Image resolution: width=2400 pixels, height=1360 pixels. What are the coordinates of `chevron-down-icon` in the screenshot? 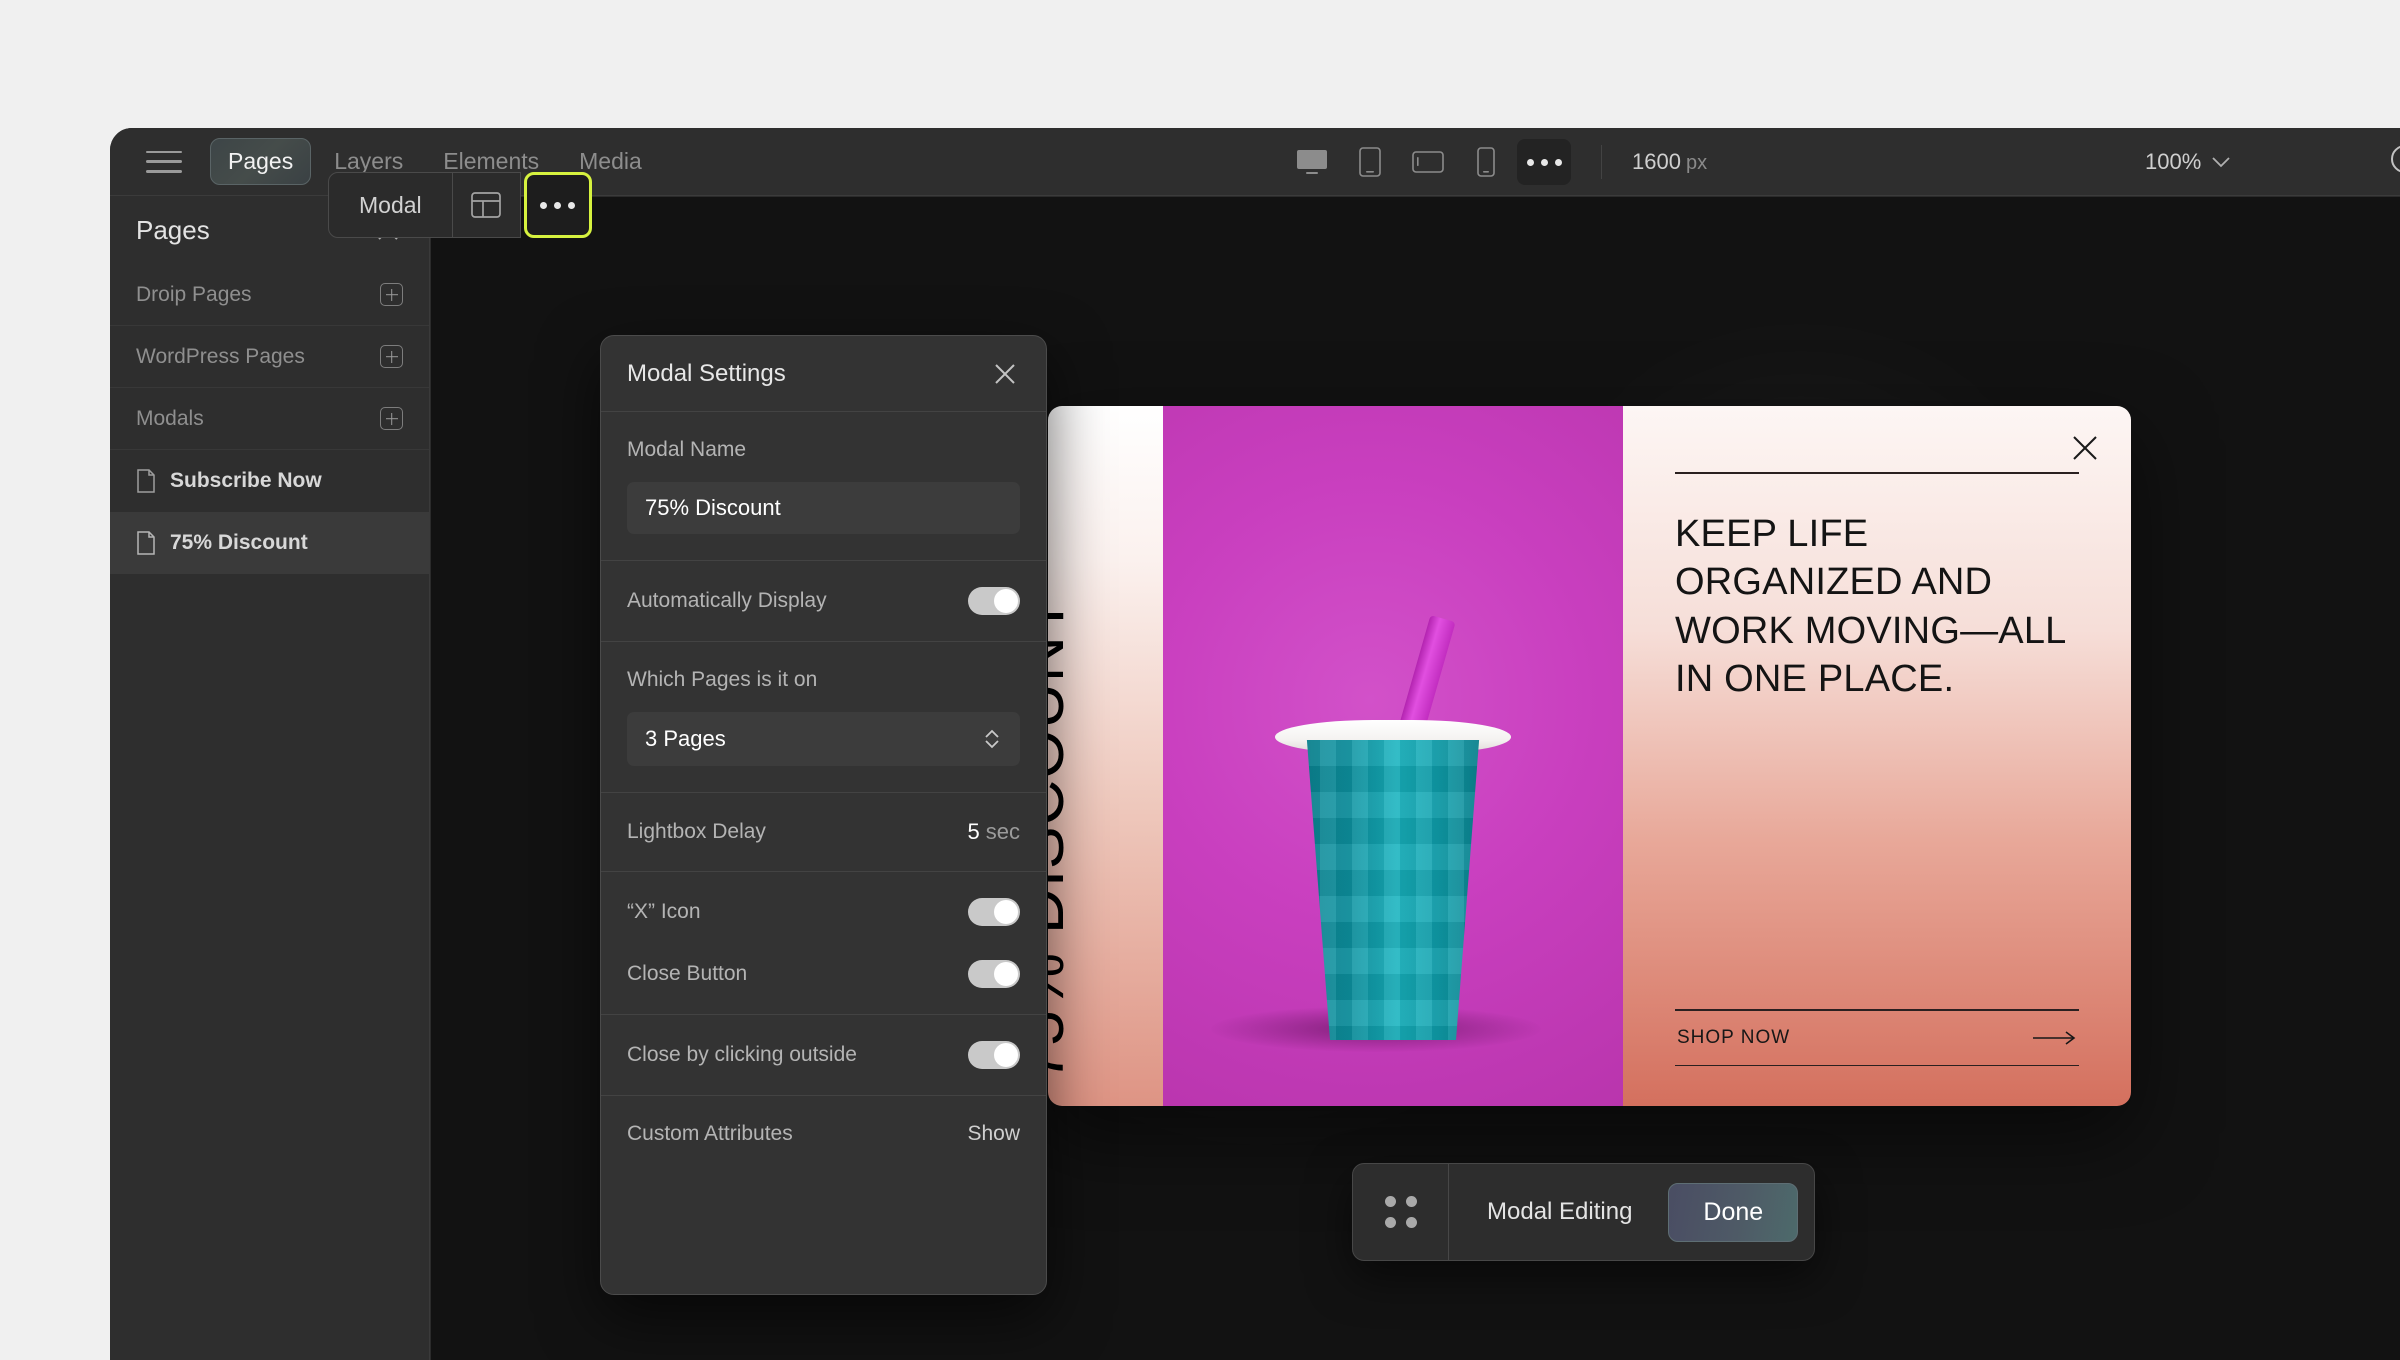 It's located at (2221, 162).